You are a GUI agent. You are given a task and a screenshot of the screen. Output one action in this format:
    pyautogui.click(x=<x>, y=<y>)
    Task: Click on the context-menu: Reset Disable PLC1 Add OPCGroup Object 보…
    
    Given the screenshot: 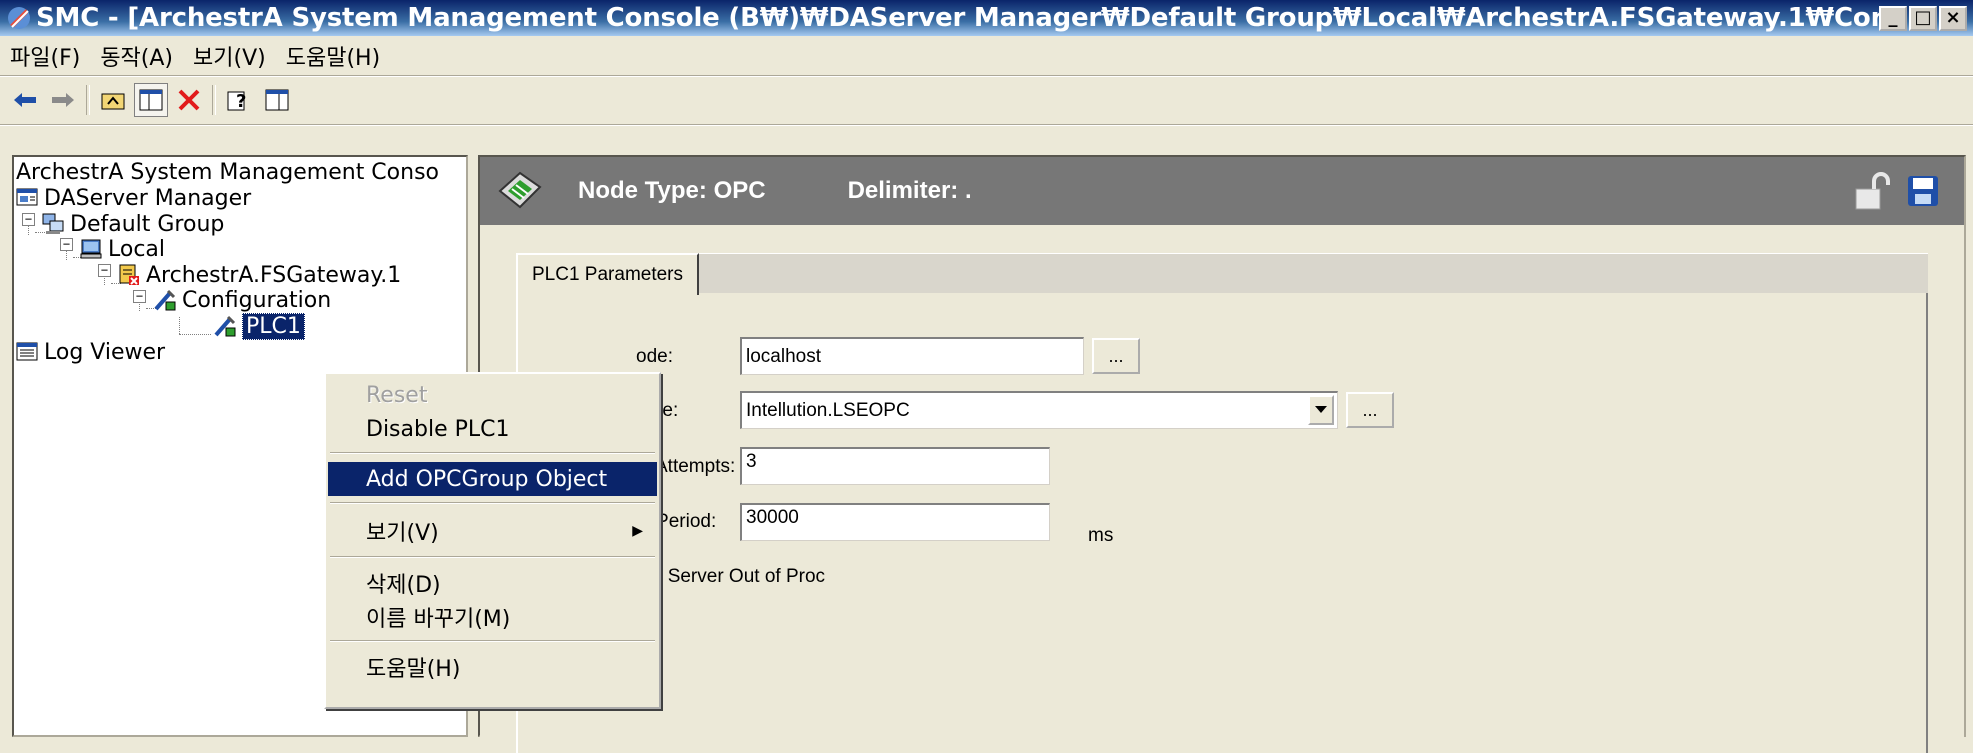 What is the action you would take?
    pyautogui.click(x=492, y=540)
    